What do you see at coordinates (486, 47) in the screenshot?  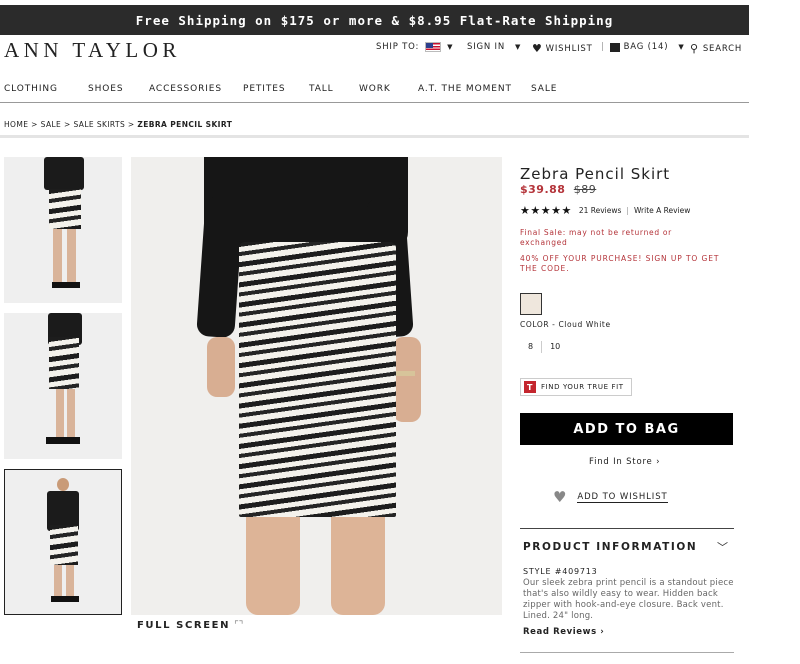 I see `sign-in-label: SIGN IN` at bounding box center [486, 47].